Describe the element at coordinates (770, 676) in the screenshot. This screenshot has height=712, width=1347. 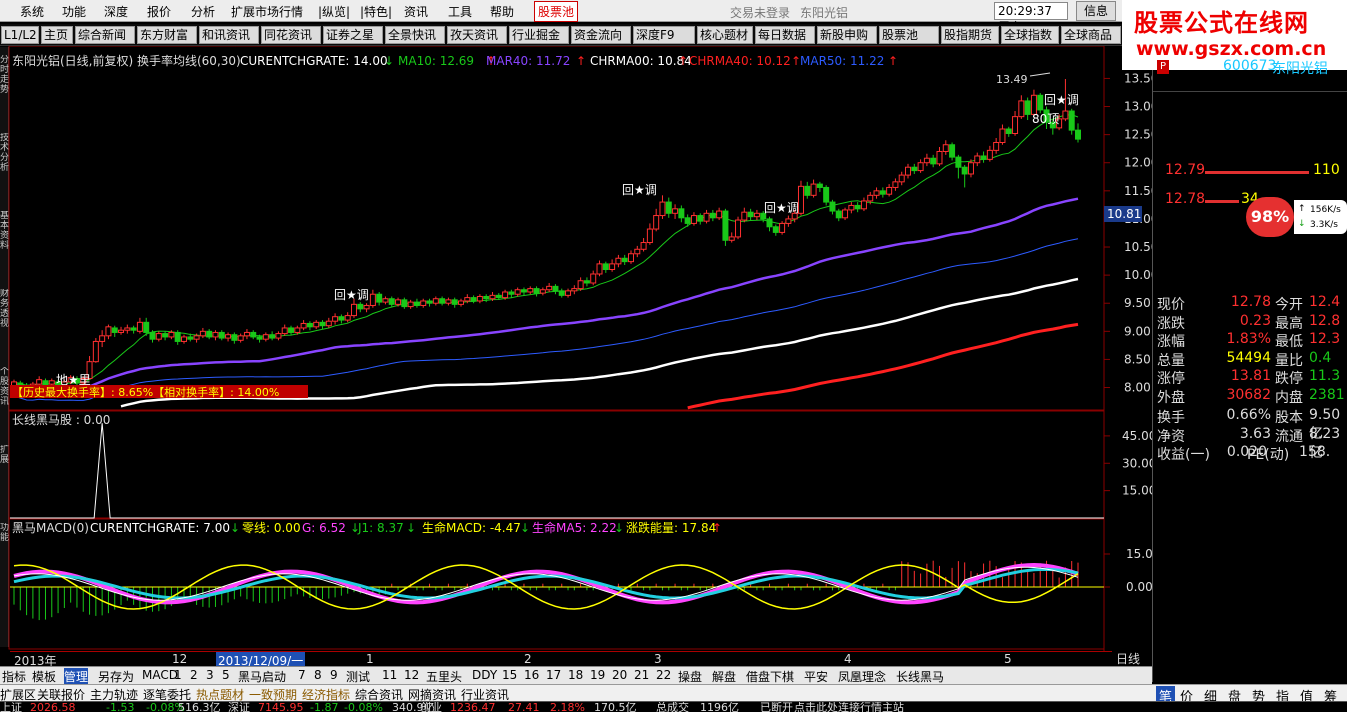
I see `indicator-tab: 借盘下棋` at that location.